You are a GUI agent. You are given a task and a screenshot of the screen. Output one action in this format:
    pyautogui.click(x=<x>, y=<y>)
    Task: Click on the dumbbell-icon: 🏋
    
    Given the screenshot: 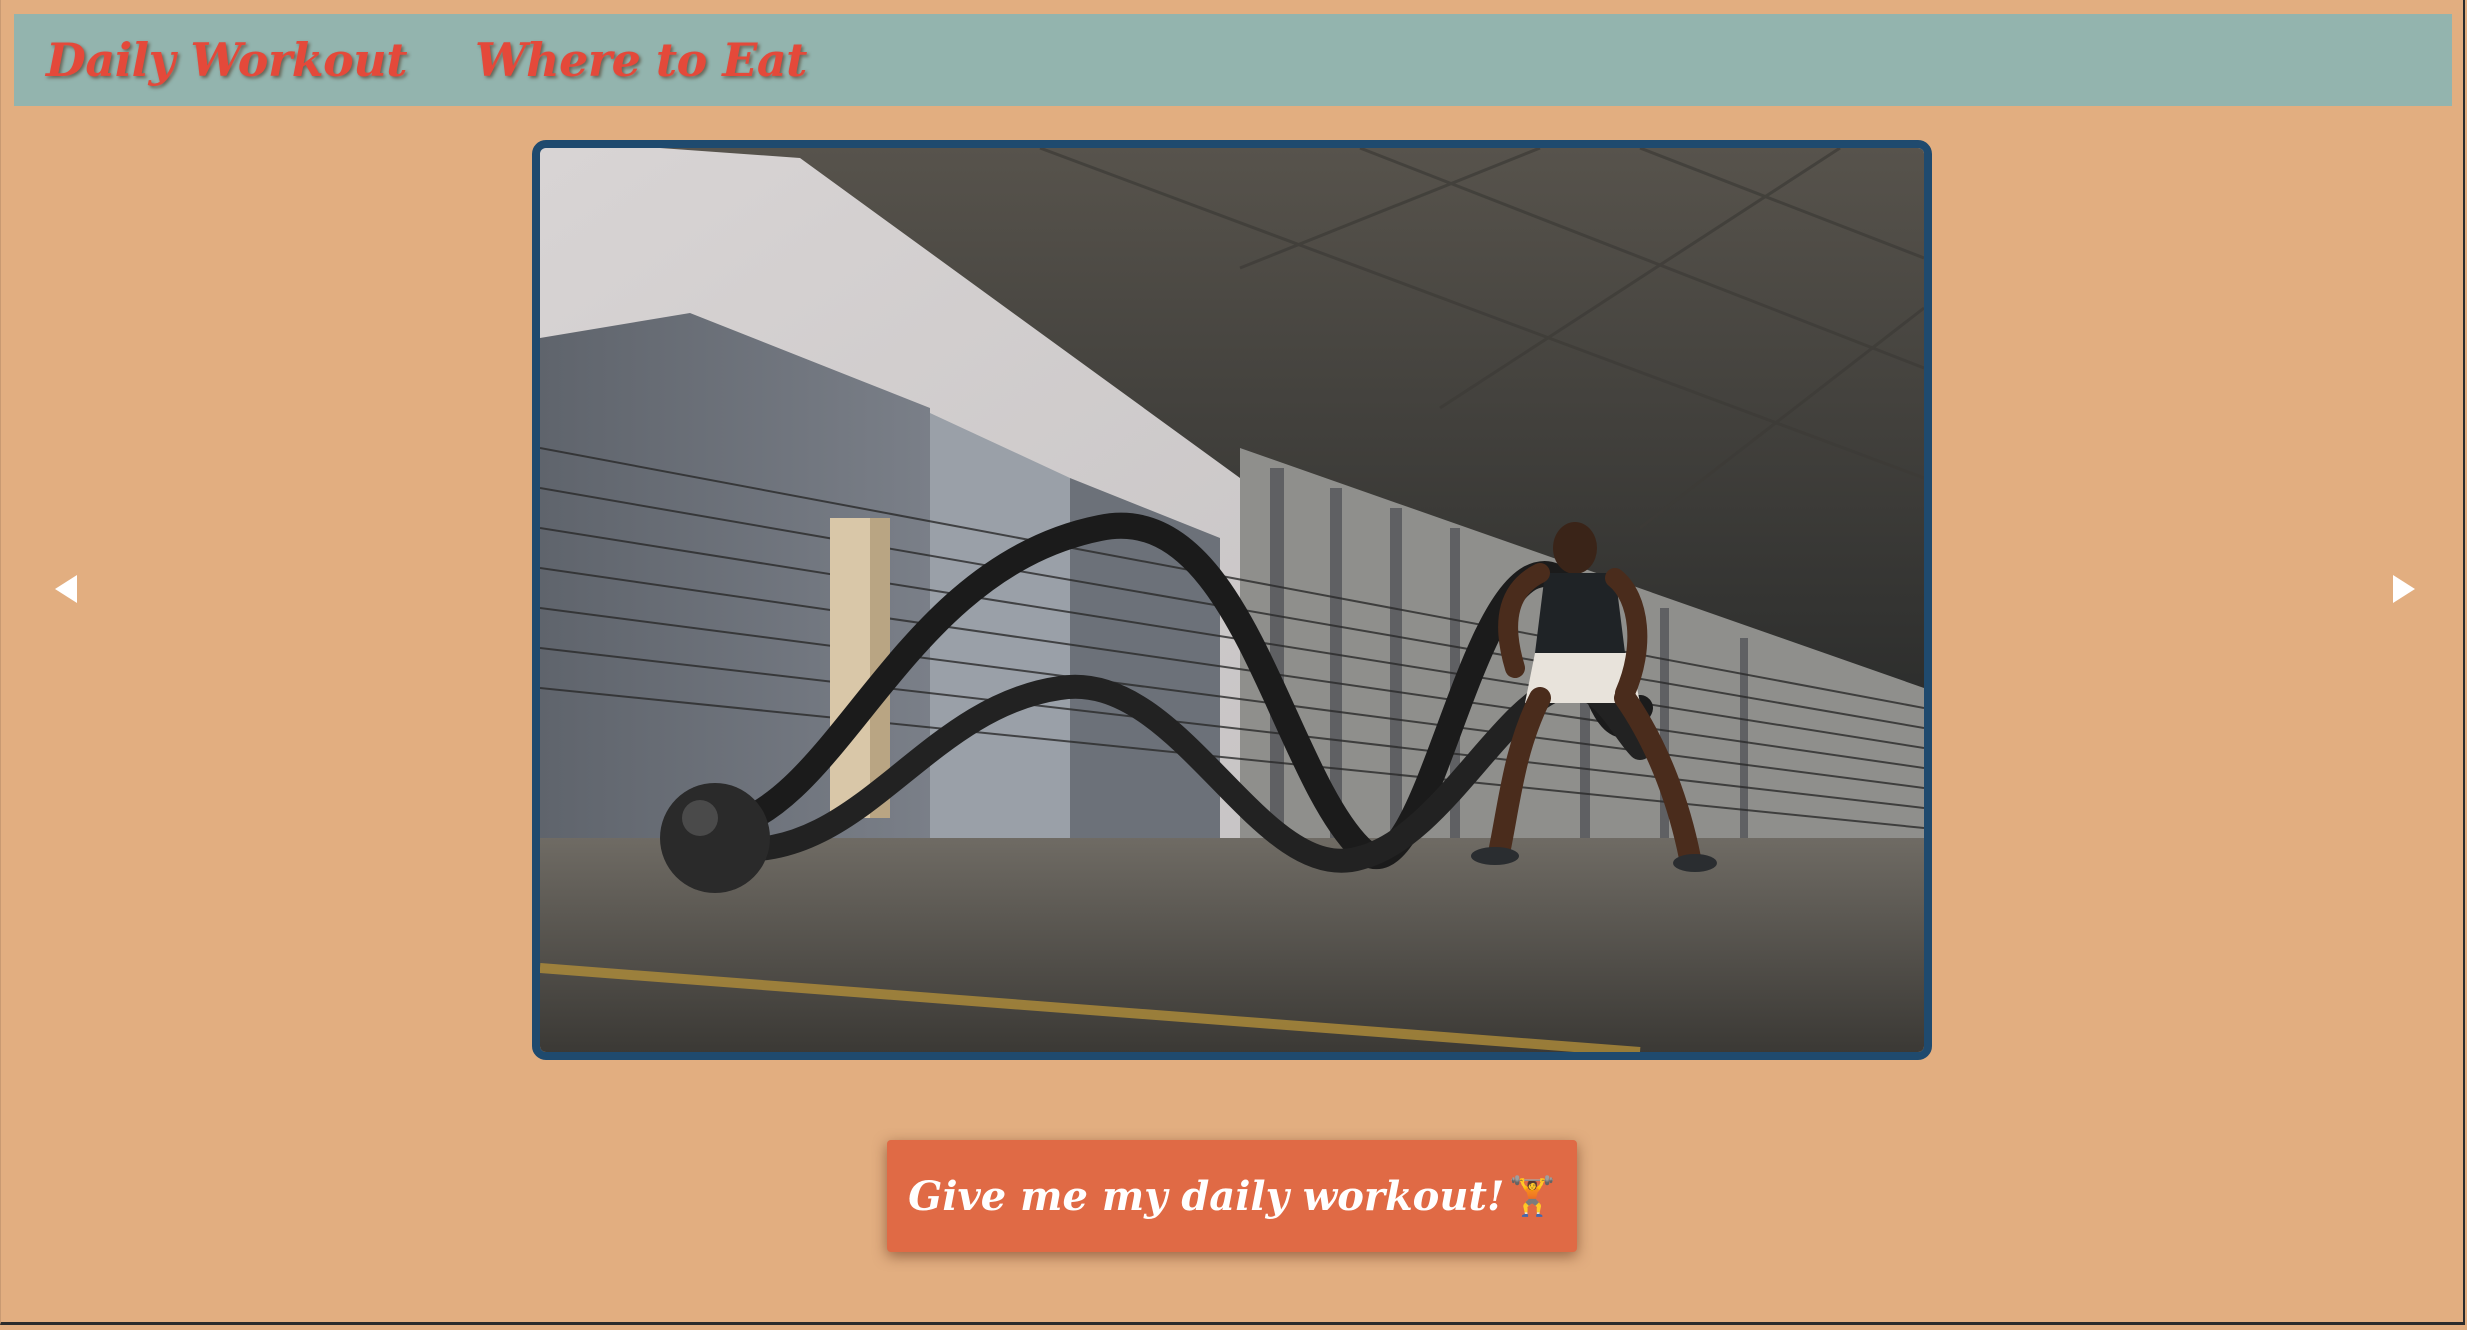 What is the action you would take?
    pyautogui.click(x=1532, y=1195)
    